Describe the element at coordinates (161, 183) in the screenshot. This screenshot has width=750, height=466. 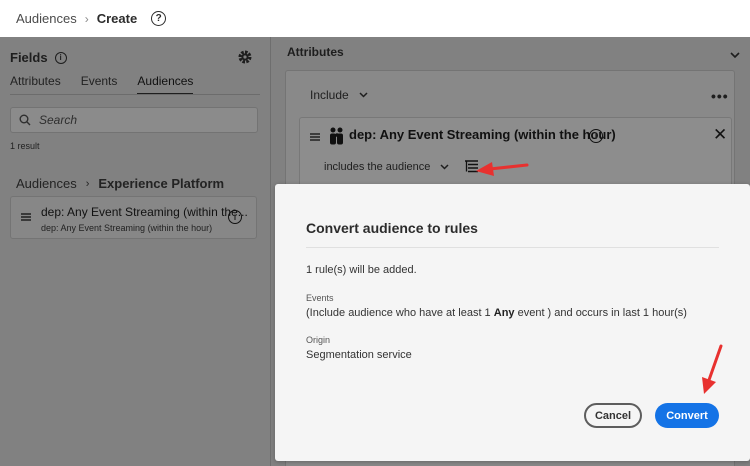
I see `folder-breadcrumb-current: Experience Platform` at that location.